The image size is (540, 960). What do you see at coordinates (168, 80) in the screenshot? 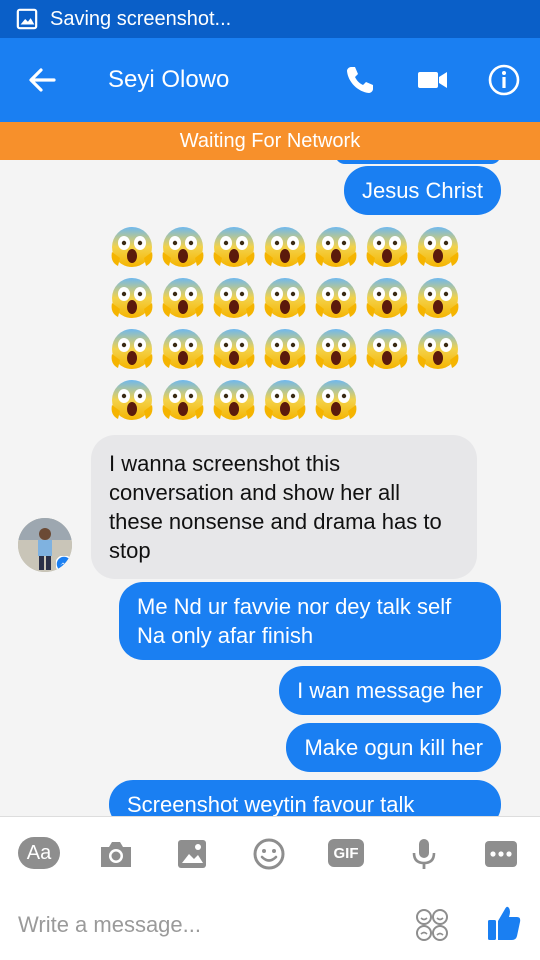
I see `contact-name: Seyi Olowo` at bounding box center [168, 80].